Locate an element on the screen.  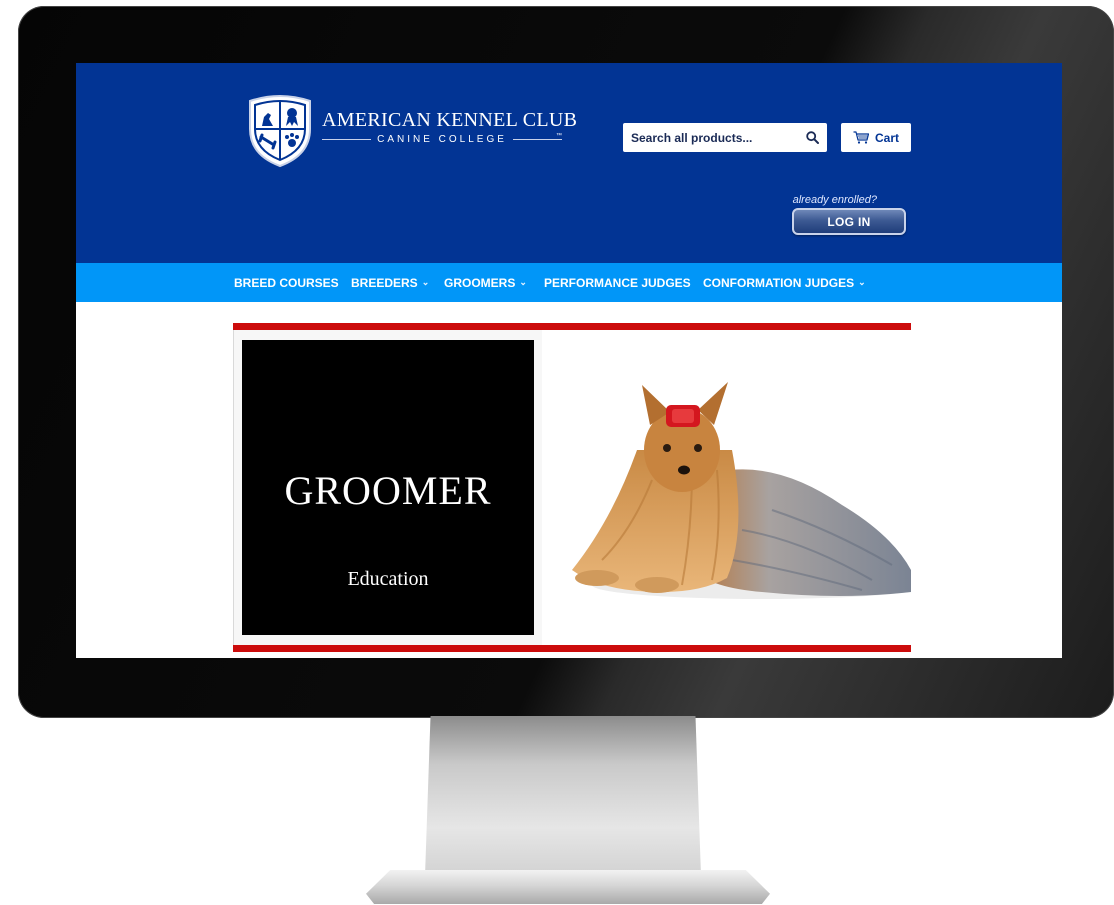
brand-subtitle-row: CANINE COLLEGE is located at coordinates (442, 139).